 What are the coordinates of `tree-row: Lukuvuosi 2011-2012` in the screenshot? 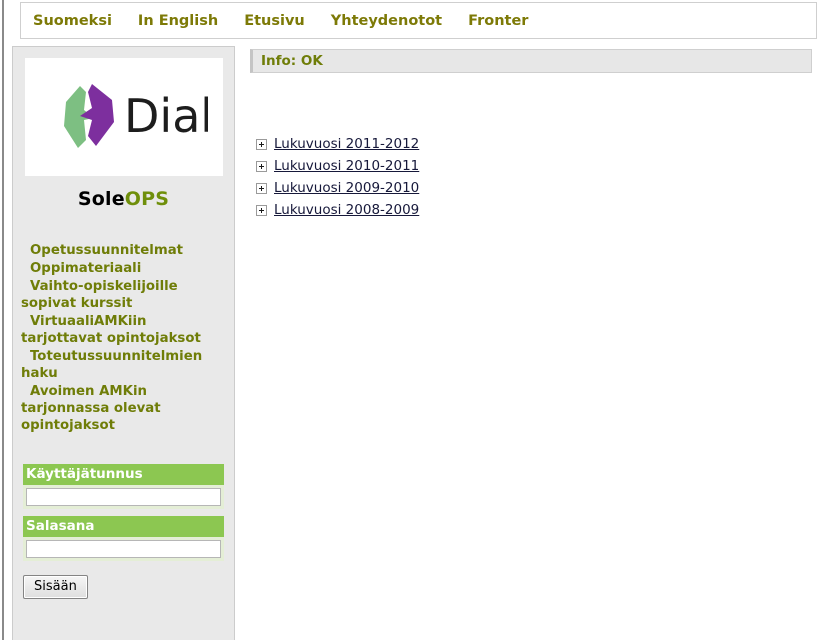 It's located at (456, 144).